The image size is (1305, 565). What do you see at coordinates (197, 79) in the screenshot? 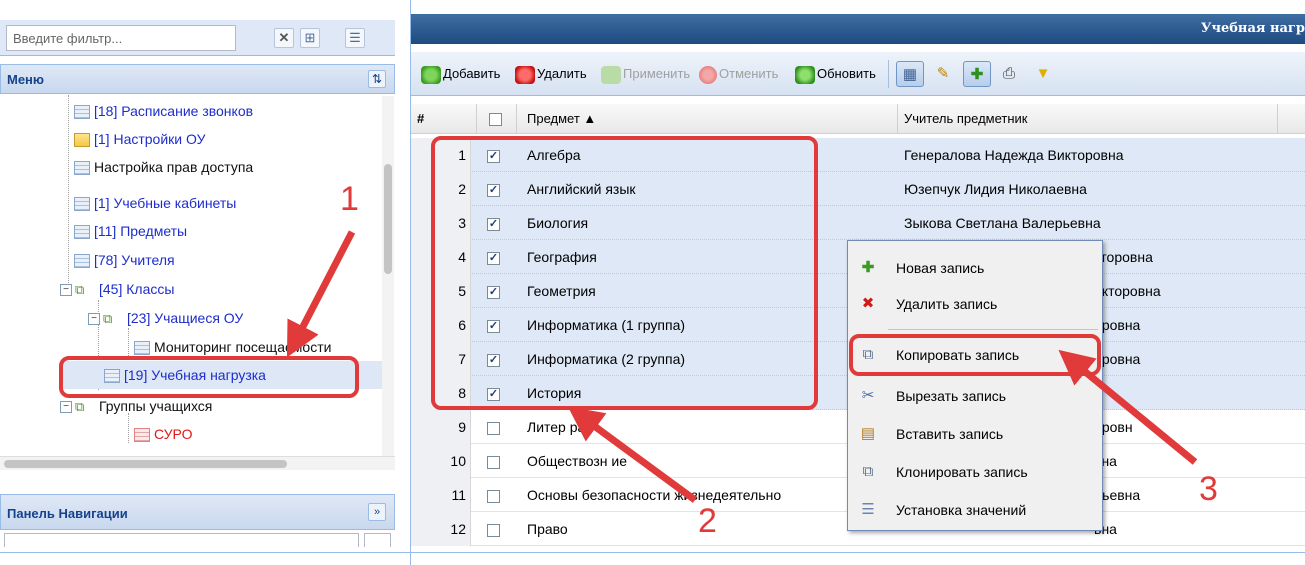
I see `menu-header: Меню ⇅` at bounding box center [197, 79].